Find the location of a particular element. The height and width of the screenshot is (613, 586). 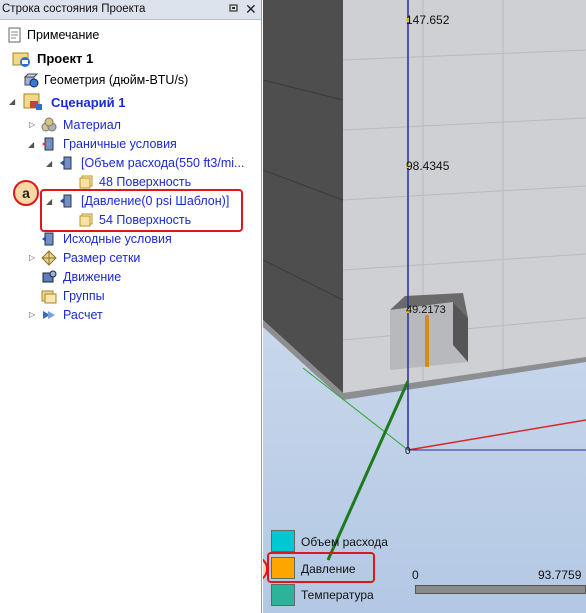

tree-item-label: Проект 1 is located at coordinates (65, 58).